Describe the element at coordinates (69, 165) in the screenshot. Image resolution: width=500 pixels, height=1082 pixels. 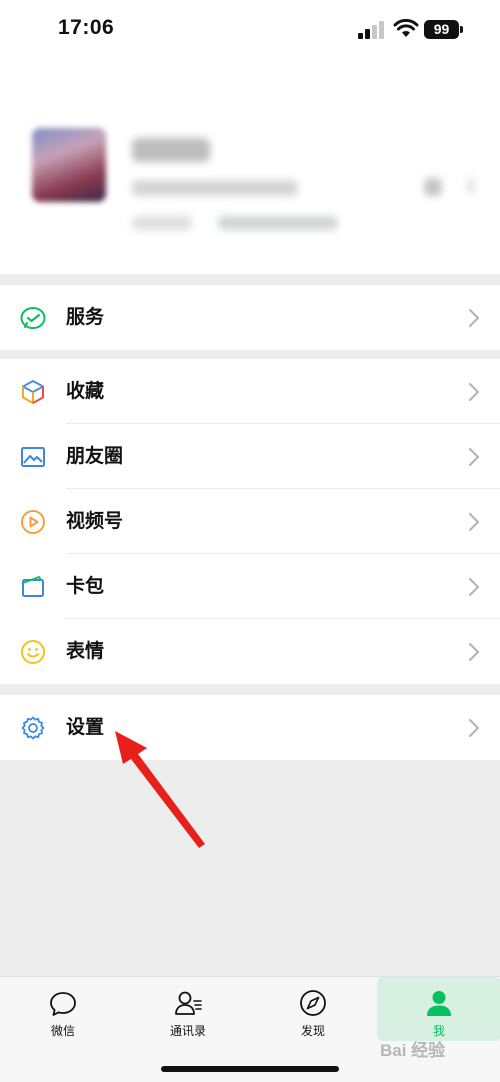
I see `avatar` at that location.